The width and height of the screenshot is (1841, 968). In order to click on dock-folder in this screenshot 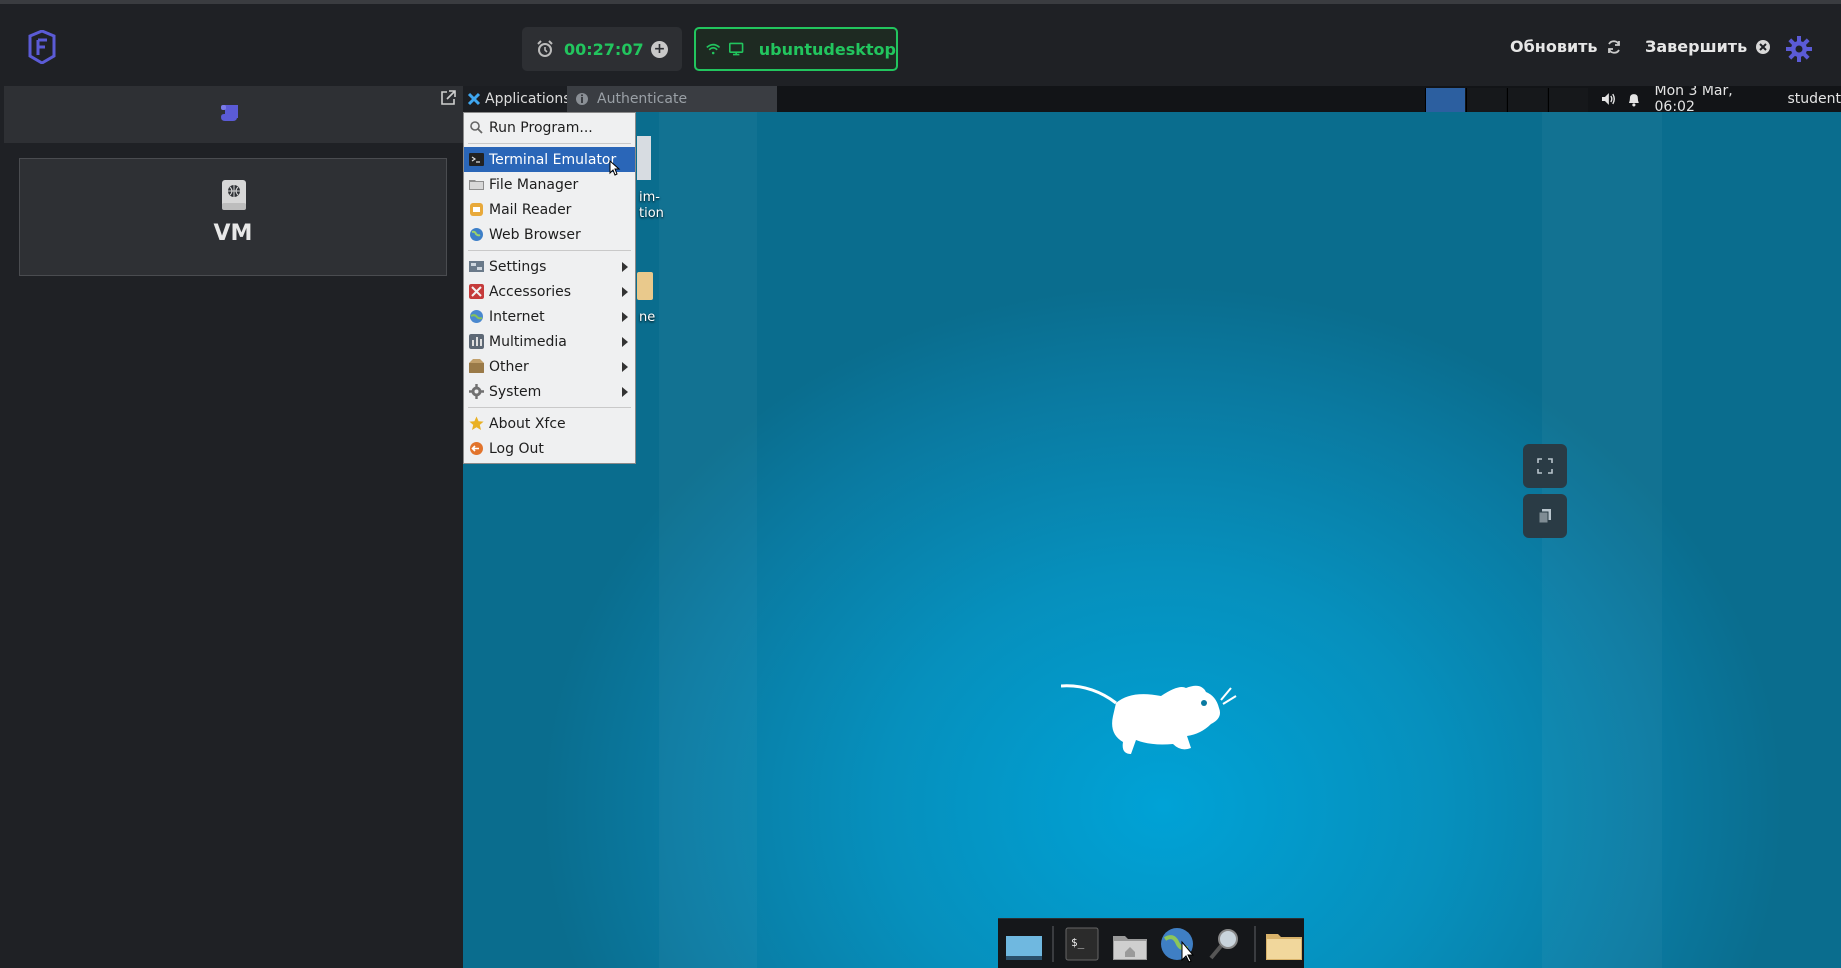, I will do `click(1284, 944)`.